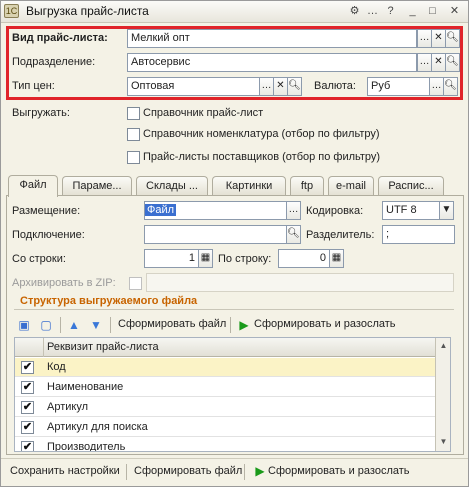  I want to click on price-type-input: Оптовая, so click(193, 86).